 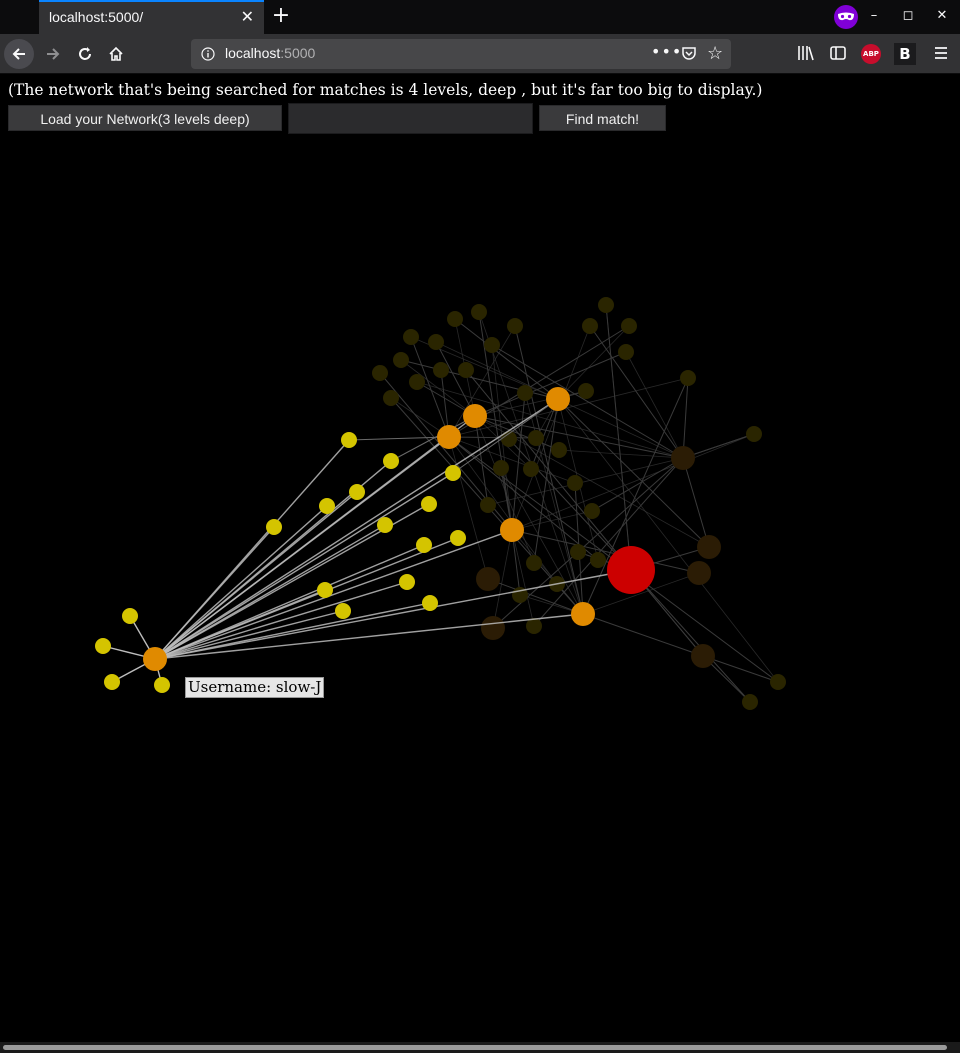 What do you see at coordinates (145, 118) in the screenshot?
I see `load-network-button: Load your Network(3 levels deep)` at bounding box center [145, 118].